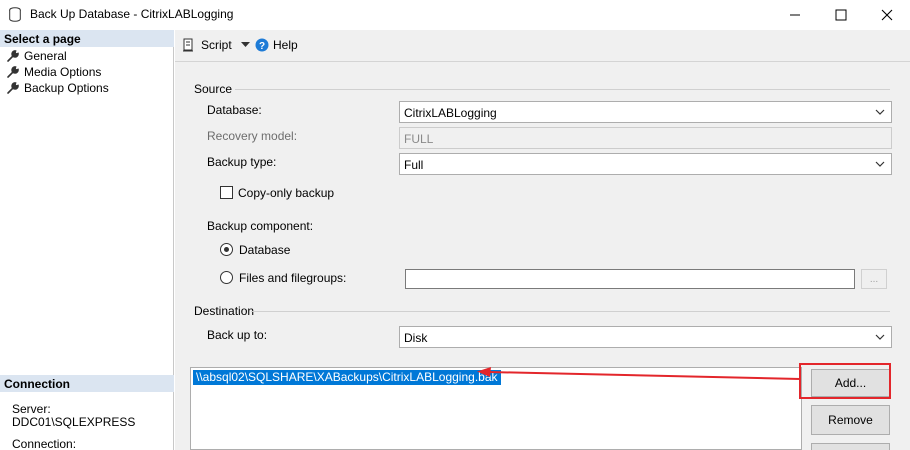 Image resolution: width=910 pixels, height=450 pixels. Describe the element at coordinates (850, 420) in the screenshot. I see `remove-button: Remove` at that location.